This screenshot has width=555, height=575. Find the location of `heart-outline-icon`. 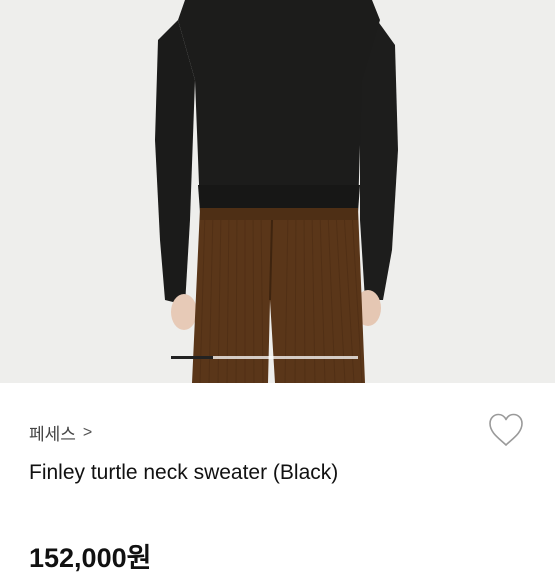

heart-outline-icon is located at coordinates (506, 429).